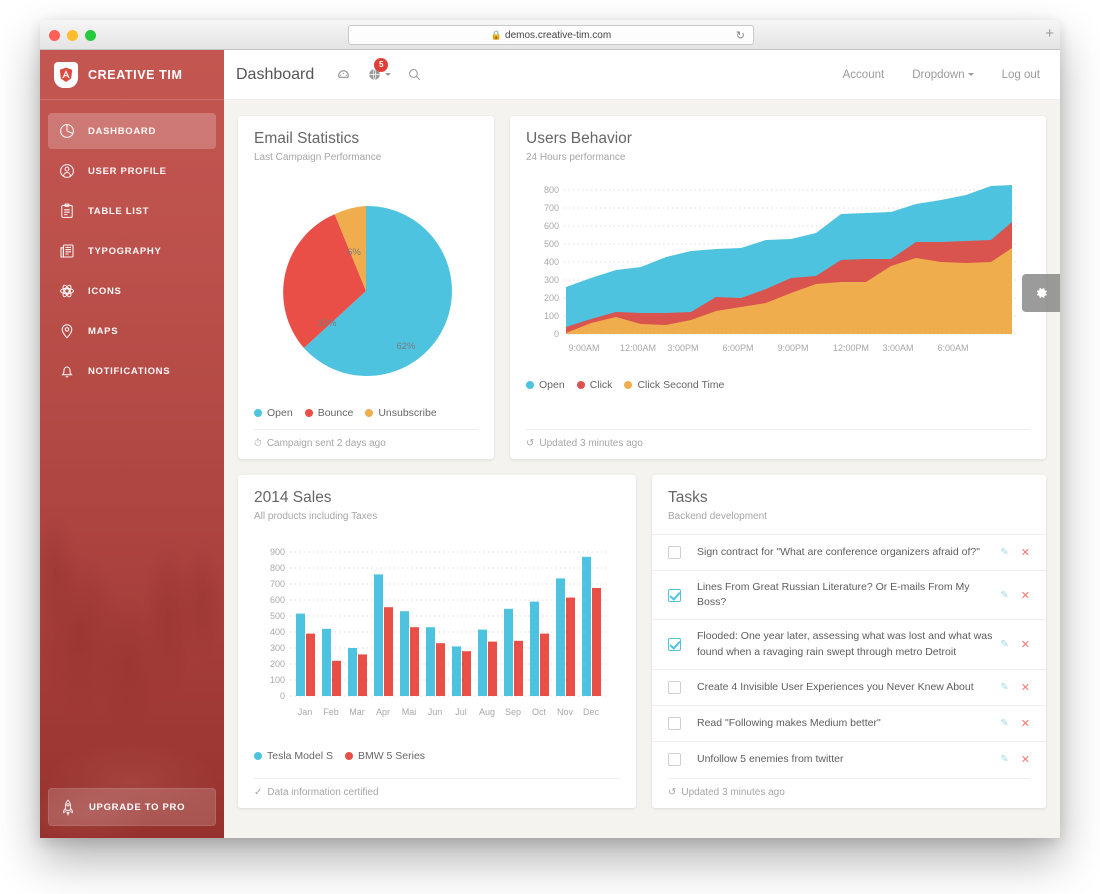  I want to click on globe-icon: 5, so click(379, 70).